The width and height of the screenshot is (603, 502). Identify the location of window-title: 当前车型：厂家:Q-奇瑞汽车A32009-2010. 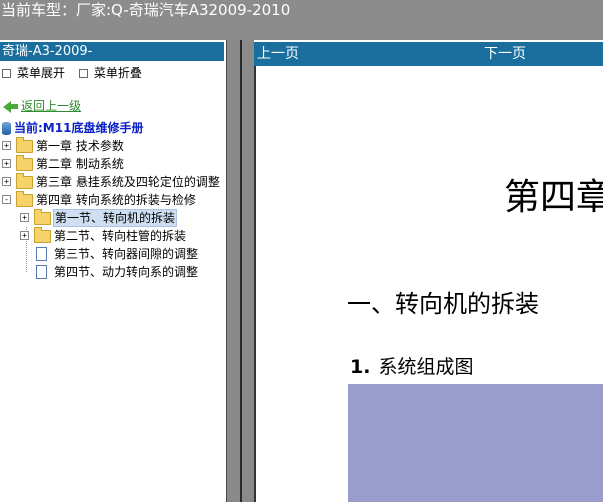
(146, 10).